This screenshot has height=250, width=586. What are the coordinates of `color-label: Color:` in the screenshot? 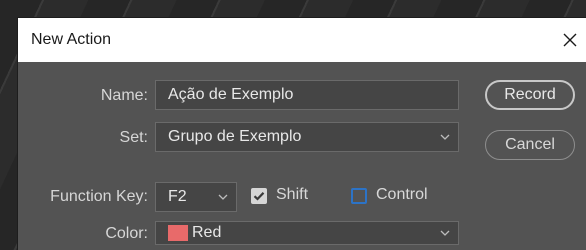 It's located at (126, 233).